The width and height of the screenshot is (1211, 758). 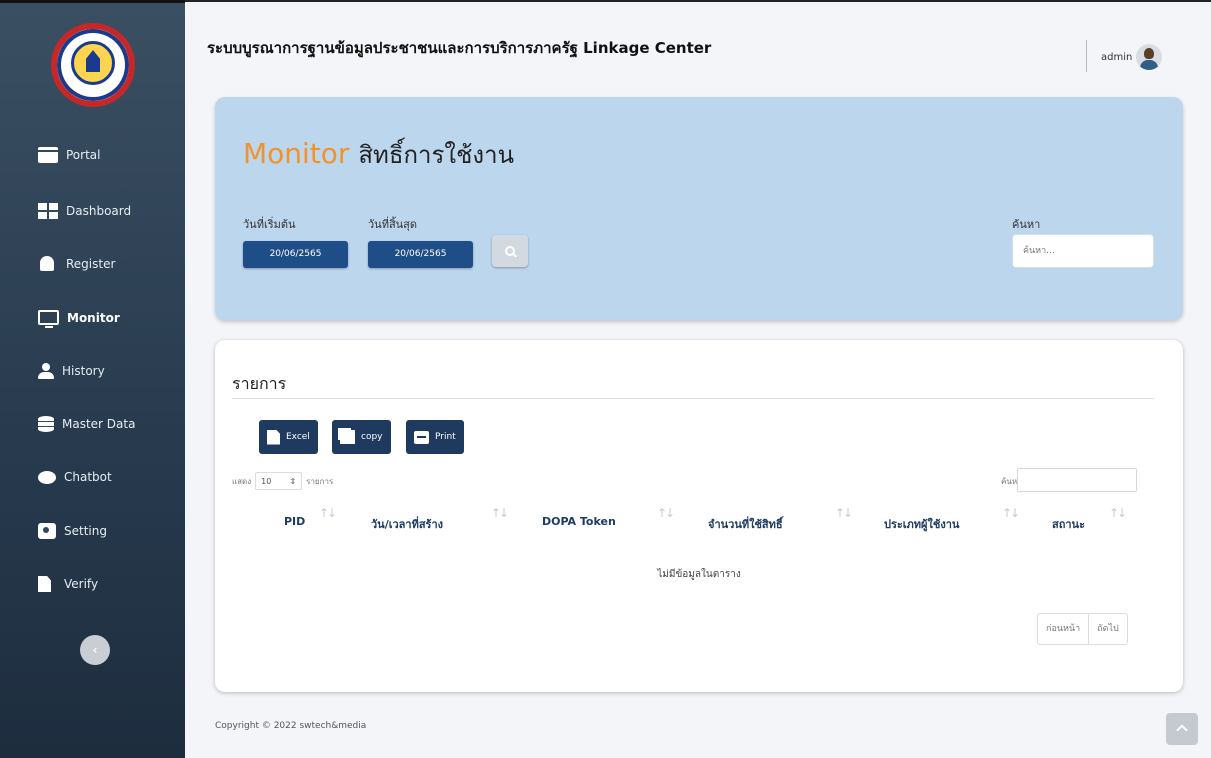 What do you see at coordinates (1083, 251) in the screenshot?
I see `search-input` at bounding box center [1083, 251].